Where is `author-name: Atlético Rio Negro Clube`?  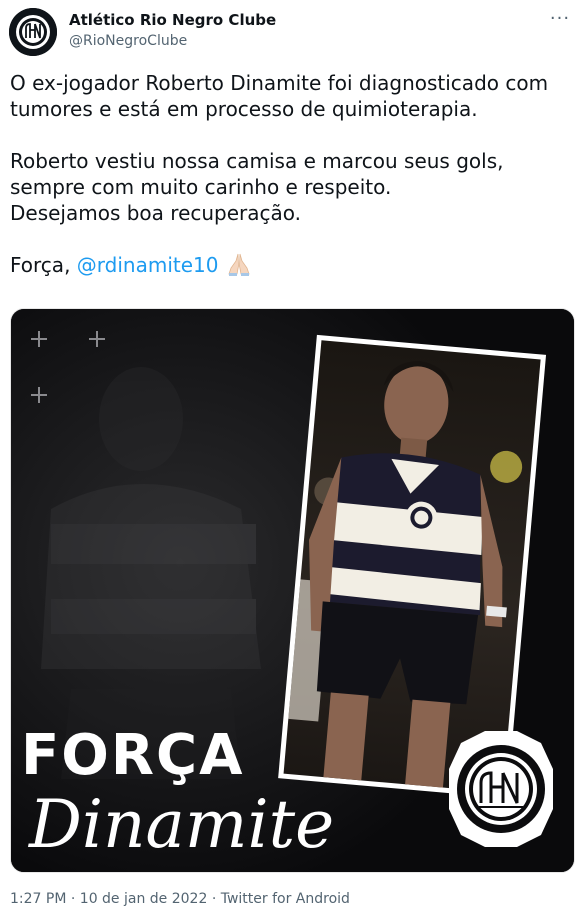 author-name: Atlético Rio Negro Clube is located at coordinates (172, 20).